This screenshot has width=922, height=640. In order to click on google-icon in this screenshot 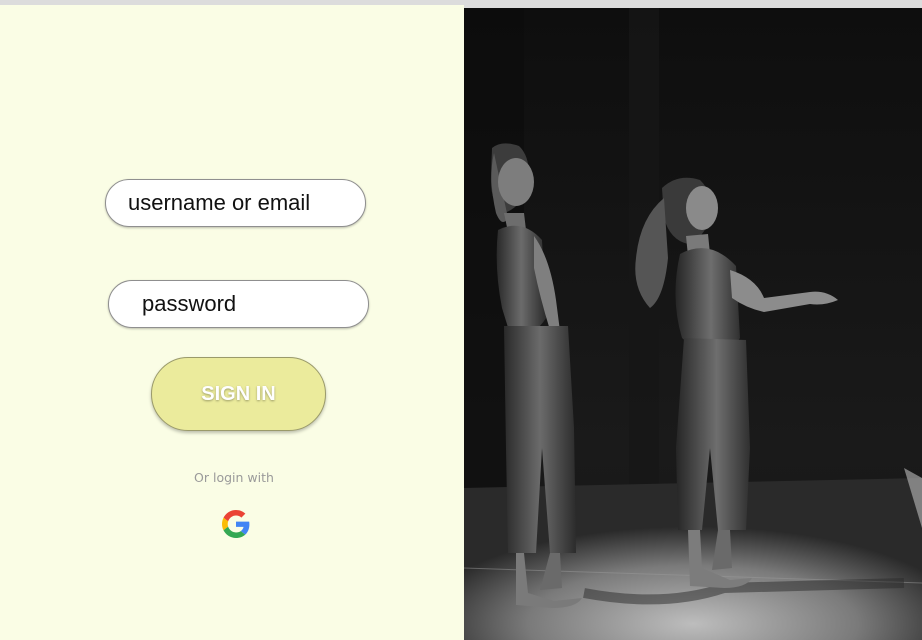, I will do `click(236, 524)`.